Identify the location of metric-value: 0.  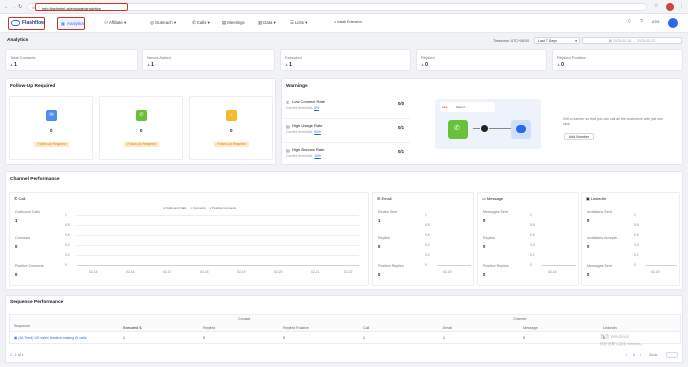
(484, 220).